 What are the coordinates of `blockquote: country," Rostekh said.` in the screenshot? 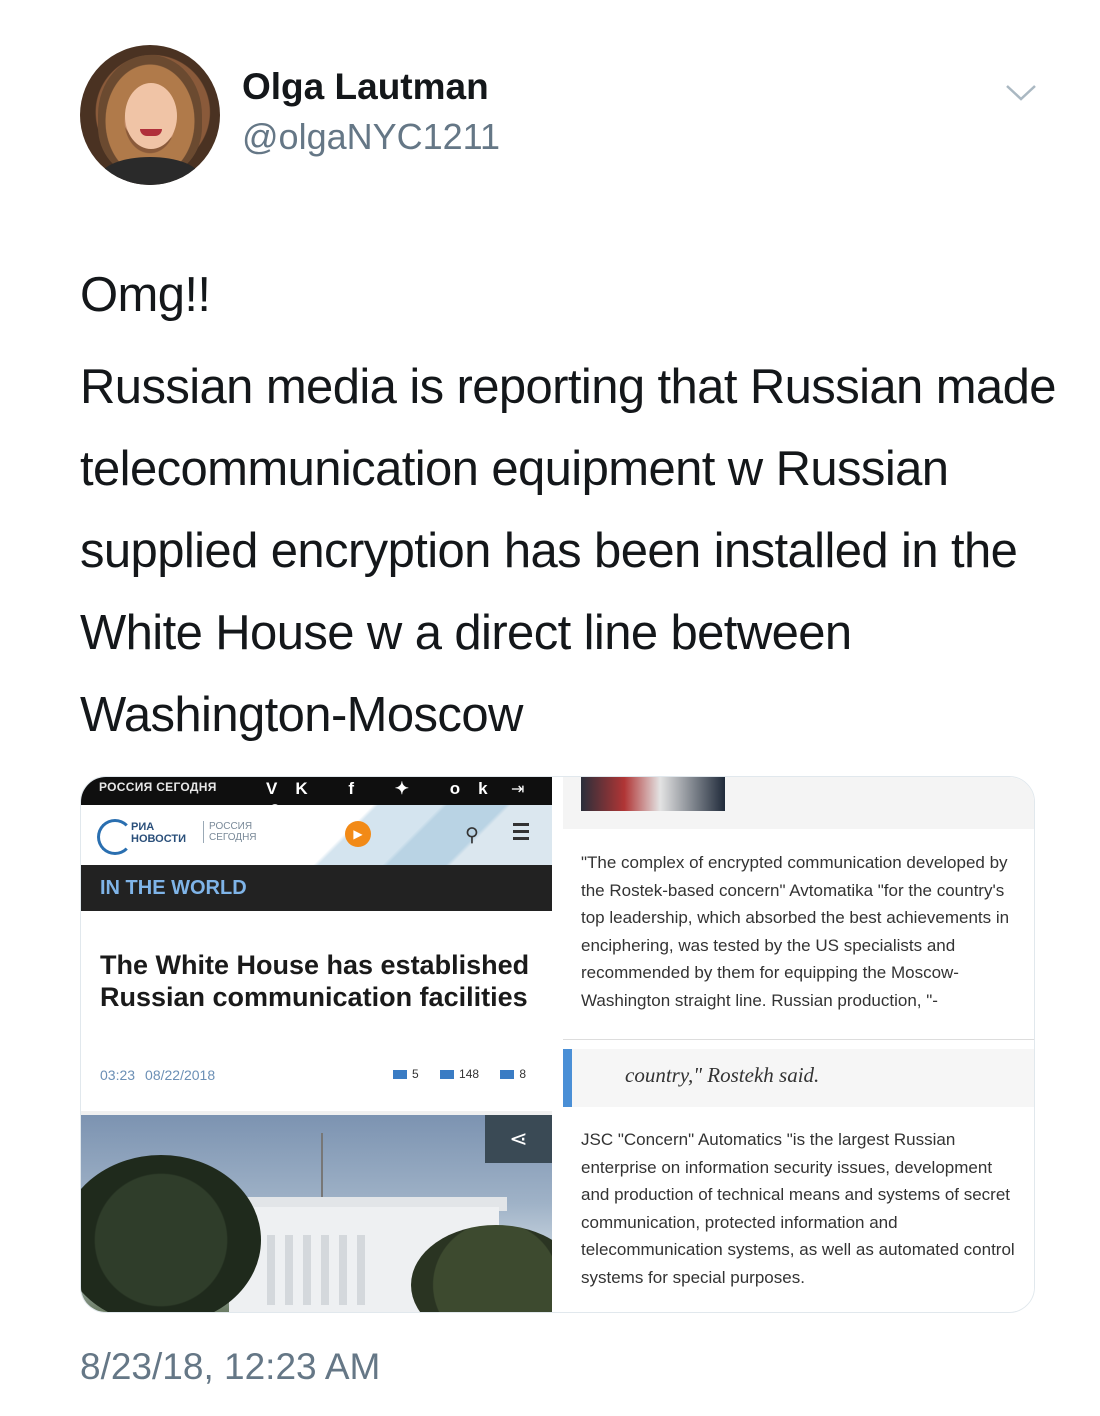 It's located at (798, 1078).